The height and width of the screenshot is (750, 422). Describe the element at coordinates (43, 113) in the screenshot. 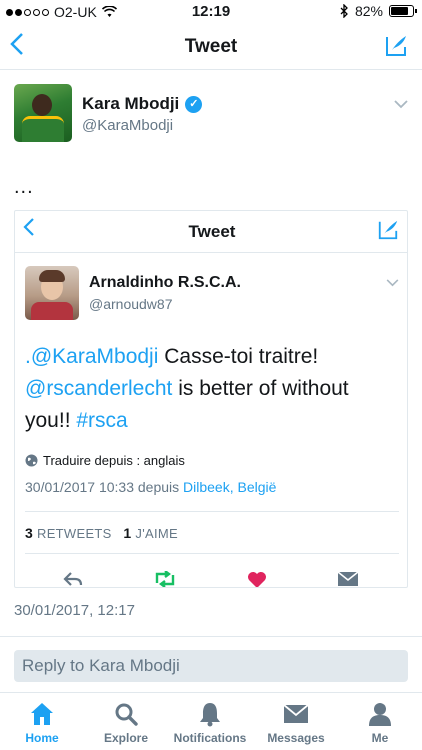

I see `avatar` at that location.